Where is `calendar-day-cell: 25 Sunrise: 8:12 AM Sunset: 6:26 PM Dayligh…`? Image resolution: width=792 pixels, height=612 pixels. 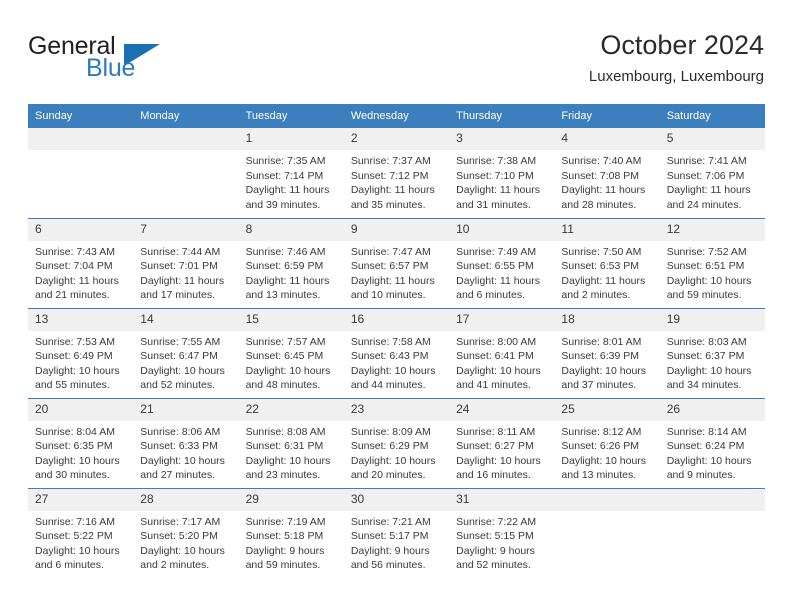 calendar-day-cell: 25 Sunrise: 8:12 AM Sunset: 6:26 PM Dayligh… is located at coordinates (607, 442).